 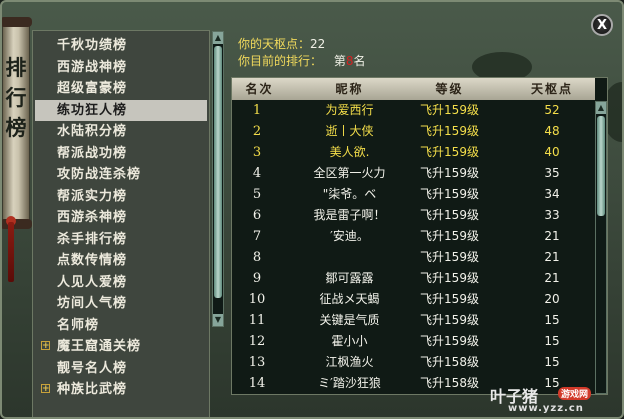 What do you see at coordinates (546, 408) in the screenshot?
I see `watermark-url: www.yzz.cn` at bounding box center [546, 408].